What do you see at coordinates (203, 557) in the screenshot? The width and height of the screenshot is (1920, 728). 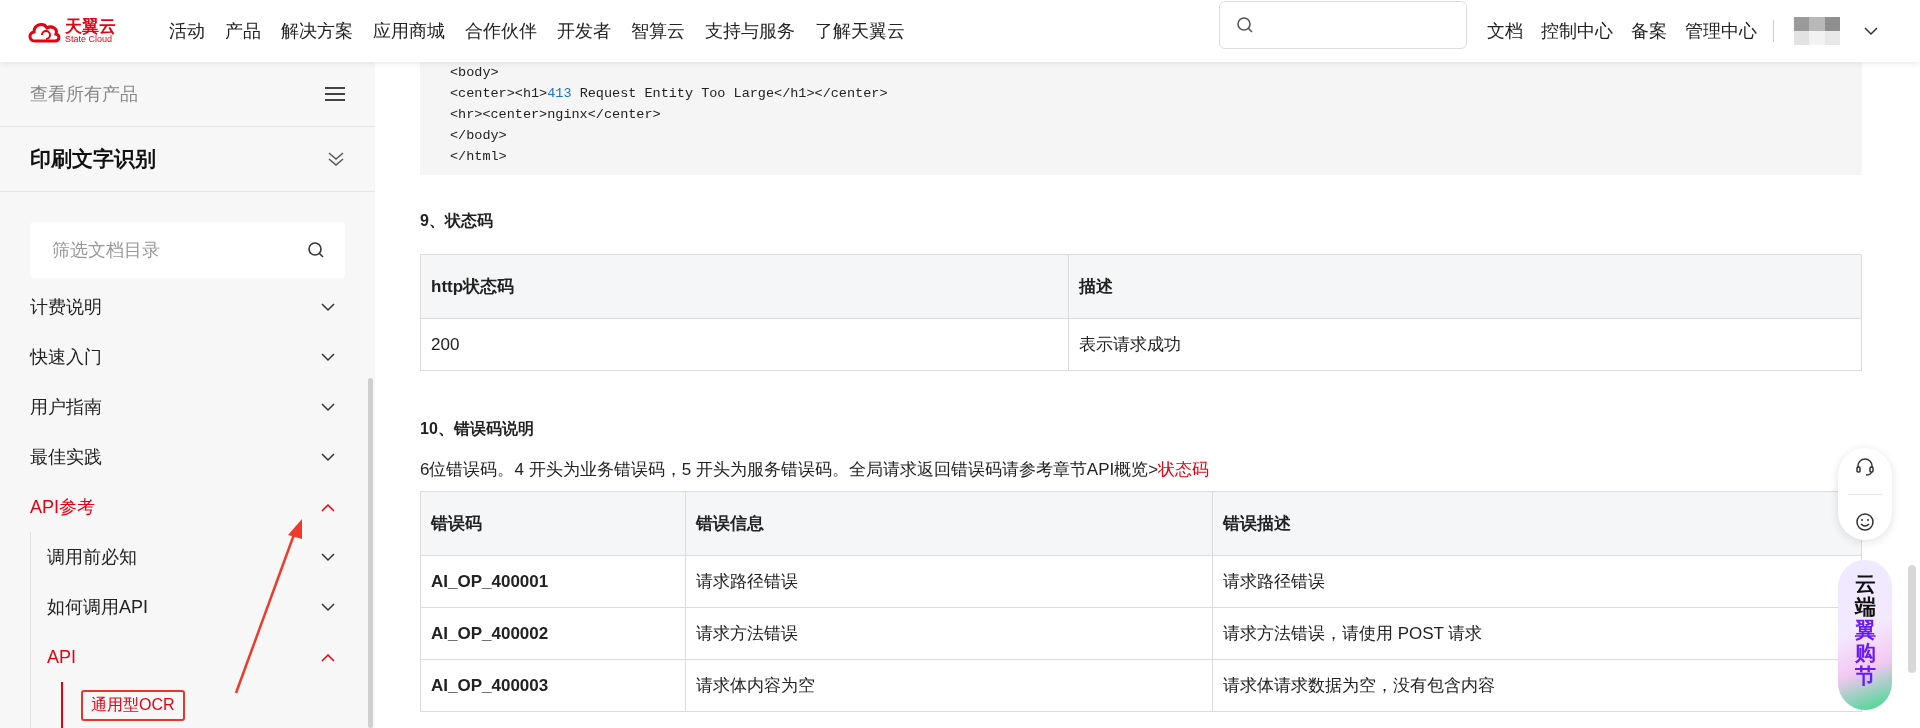 I see `tree-item: 调用前必知` at bounding box center [203, 557].